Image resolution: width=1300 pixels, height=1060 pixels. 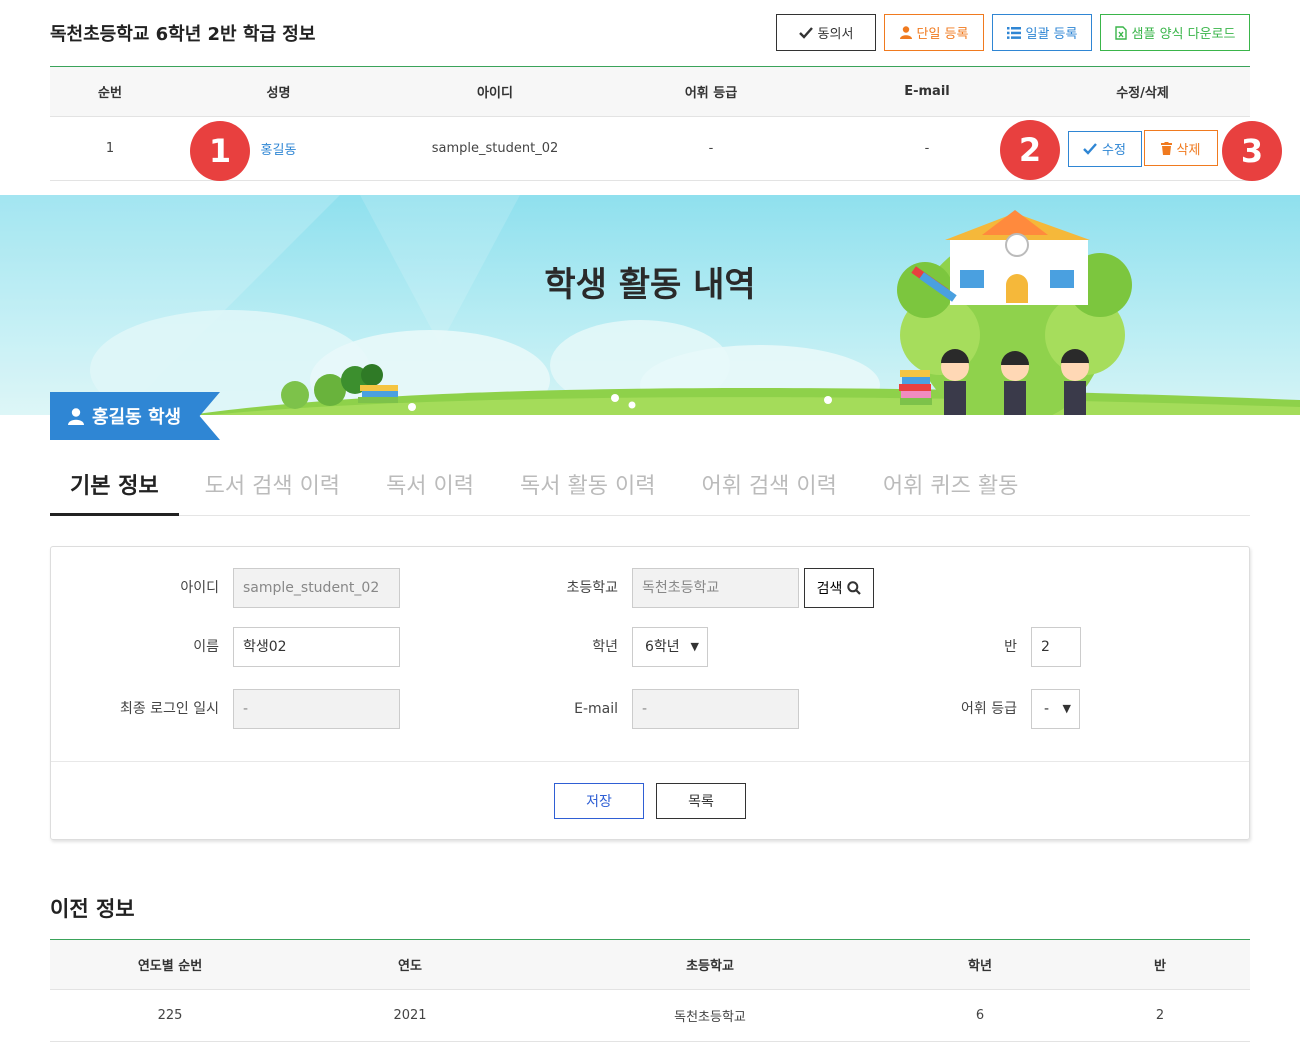 I want to click on form-divider, so click(x=650, y=761).